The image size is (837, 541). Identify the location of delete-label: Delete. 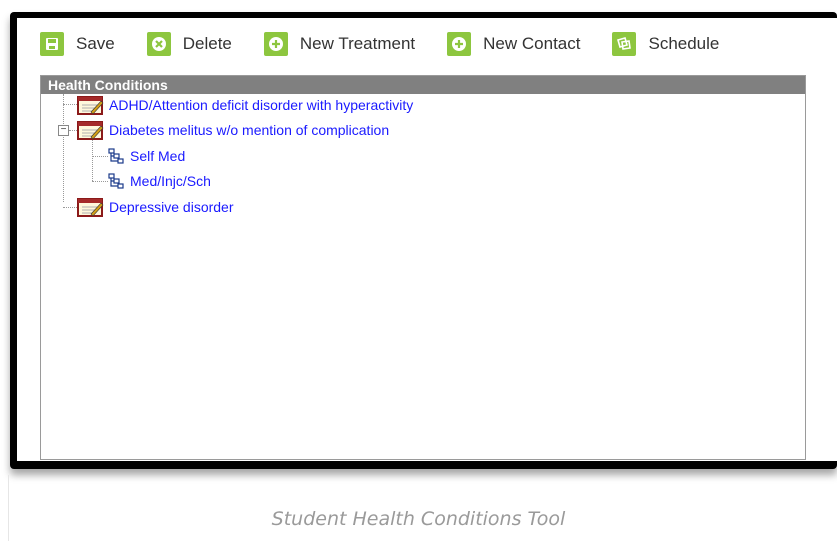
(207, 43).